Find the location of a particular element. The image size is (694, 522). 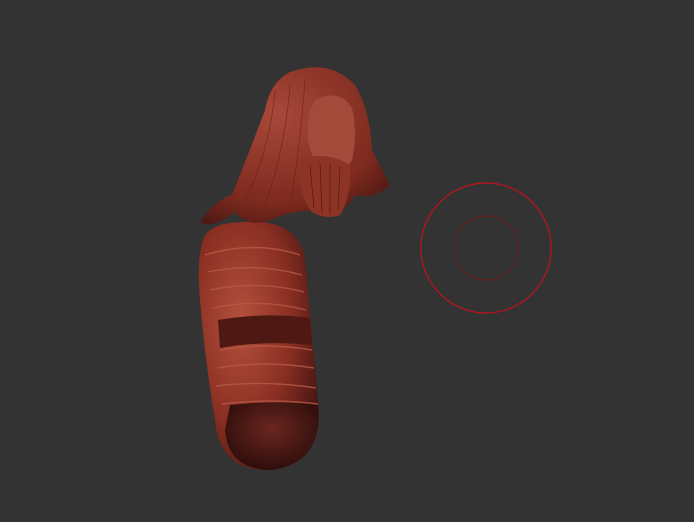

model-base is located at coordinates (272, 436).